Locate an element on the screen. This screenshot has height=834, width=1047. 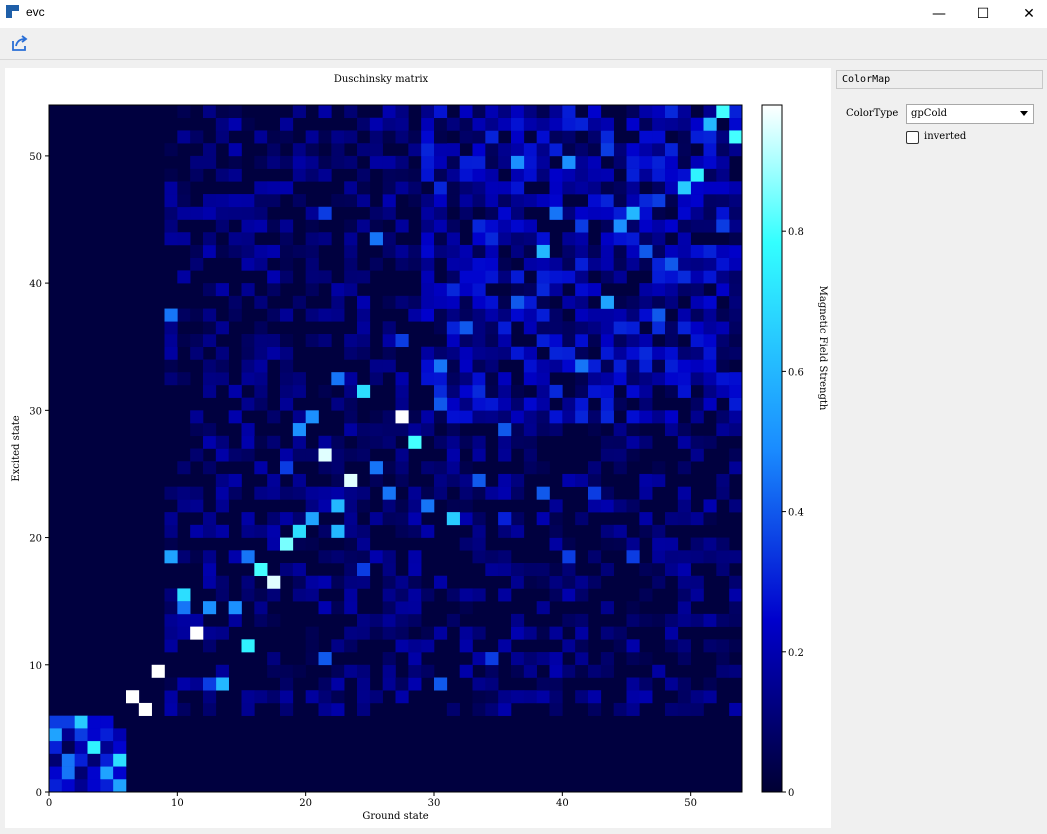
maximize-button: ☐ is located at coordinates (983, 14).